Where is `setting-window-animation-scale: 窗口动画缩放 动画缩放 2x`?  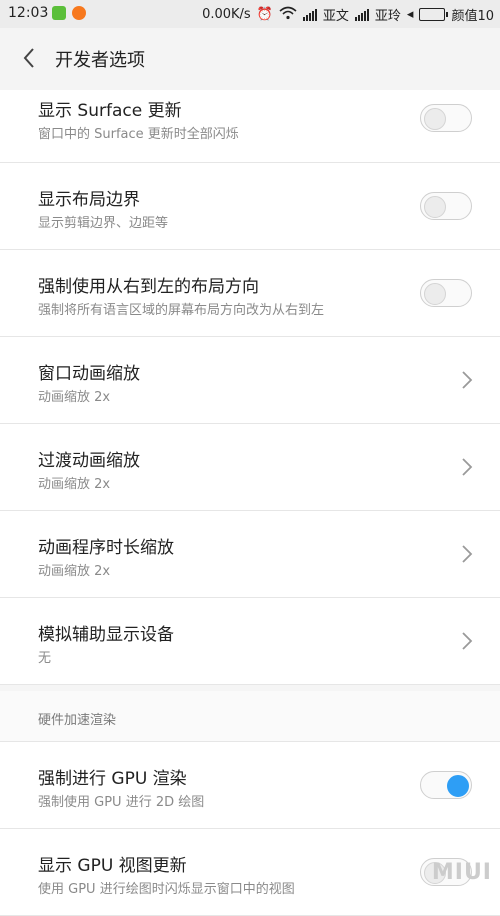
setting-window-animation-scale: 窗口动画缩放 动画缩放 2x is located at coordinates (250, 380).